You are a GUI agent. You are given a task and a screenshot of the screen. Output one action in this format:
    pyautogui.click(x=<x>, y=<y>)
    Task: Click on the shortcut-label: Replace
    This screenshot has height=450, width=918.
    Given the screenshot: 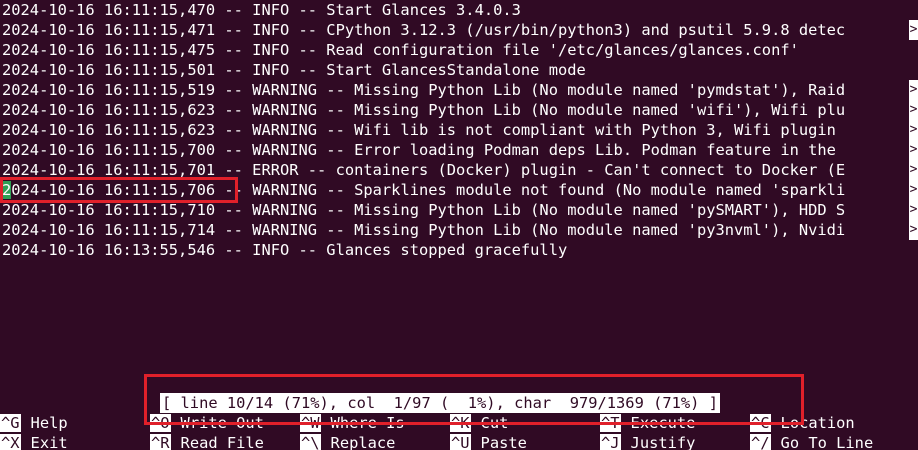 What is the action you would take?
    pyautogui.click(x=363, y=442)
    